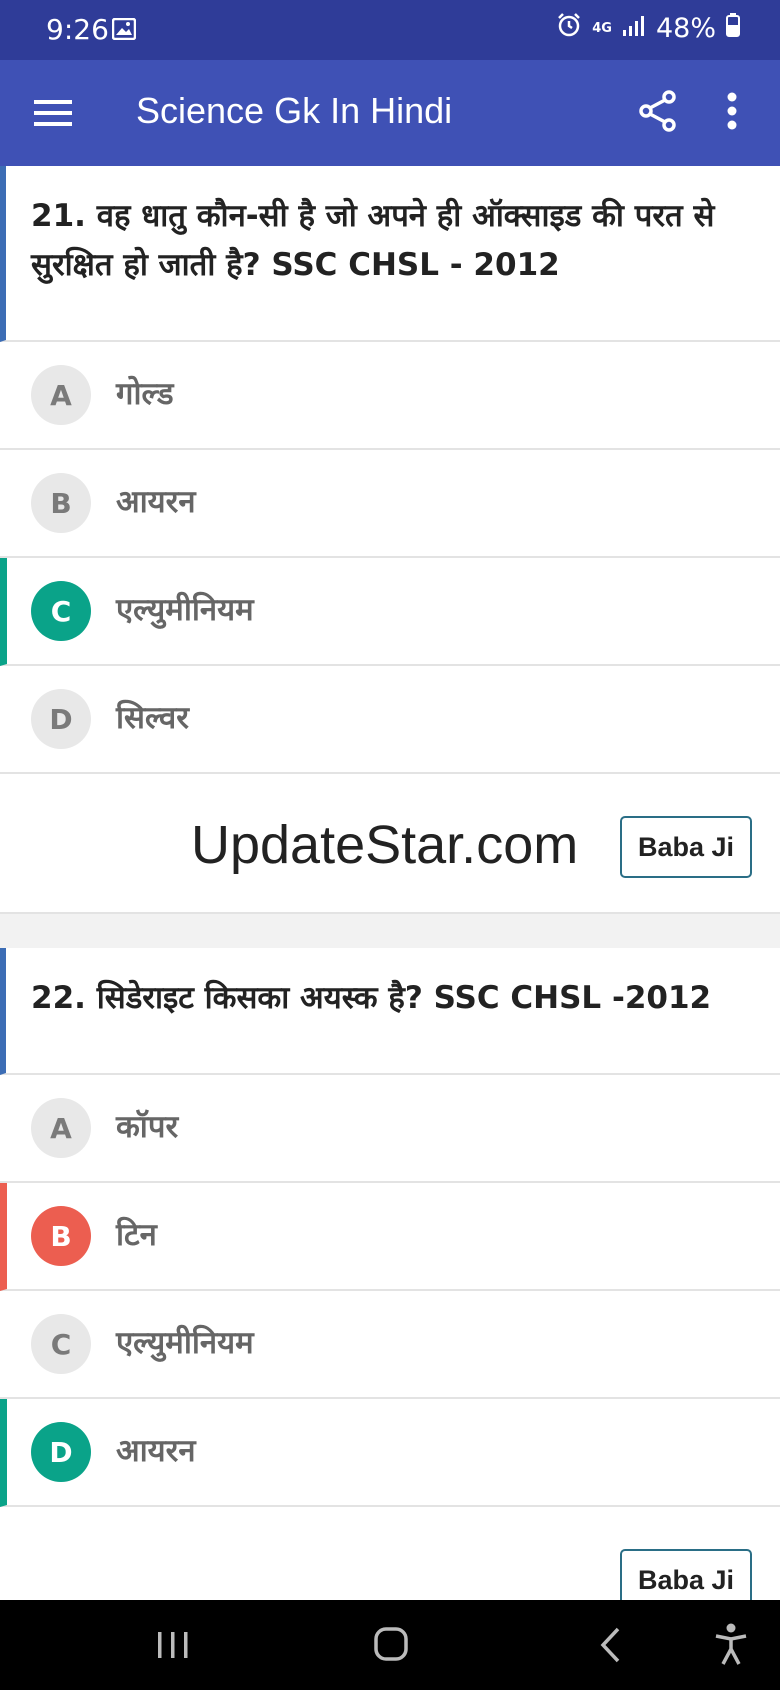  I want to click on status-time: 9:26, so click(77, 29).